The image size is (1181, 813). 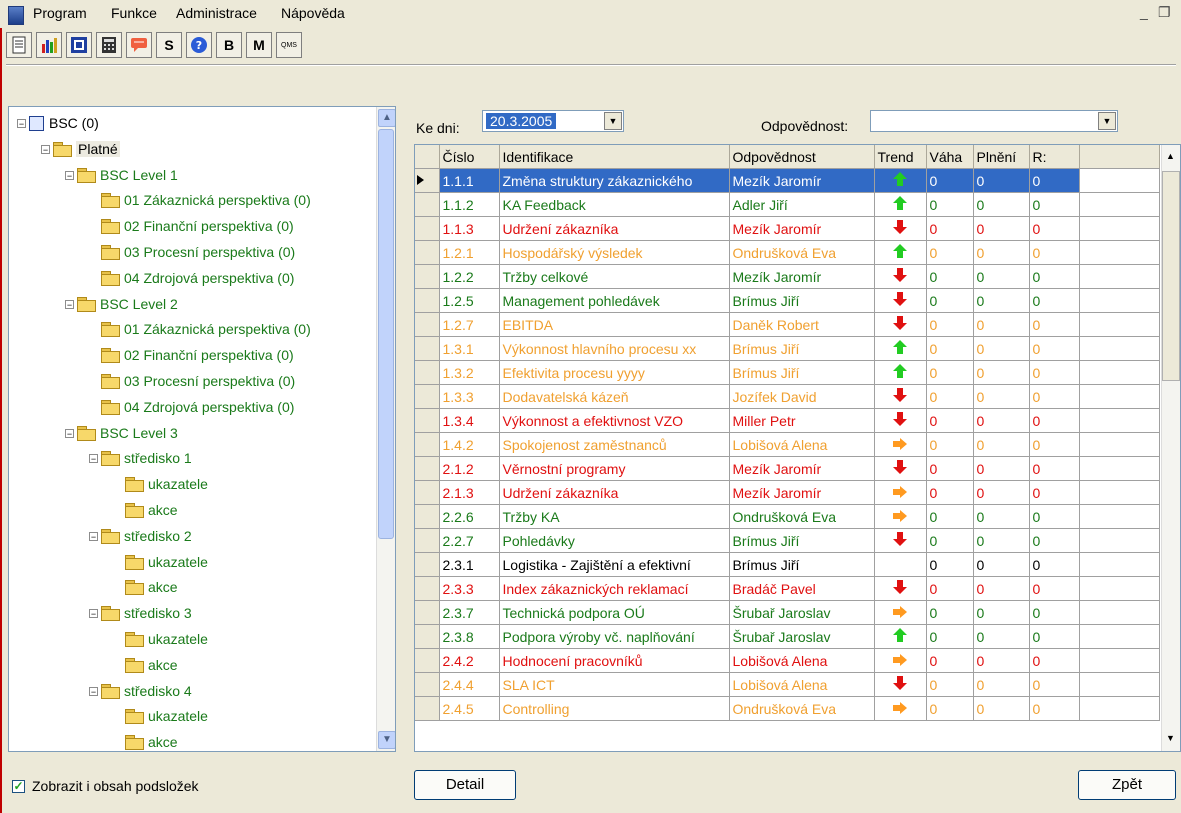 I want to click on cell-identifikace: Výkonnost a efektivnost VZO, so click(x=614, y=420).